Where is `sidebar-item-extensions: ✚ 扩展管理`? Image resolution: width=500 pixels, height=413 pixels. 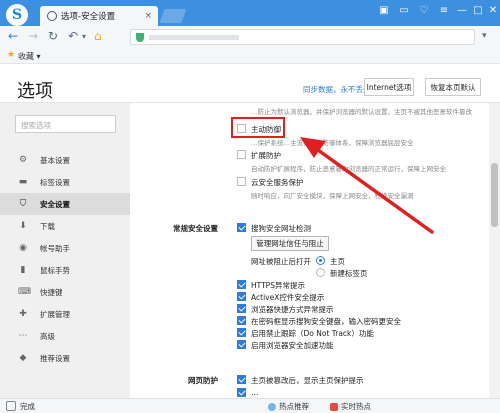
sidebar-item-extensions: ✚ 扩展管理 is located at coordinates (65, 314).